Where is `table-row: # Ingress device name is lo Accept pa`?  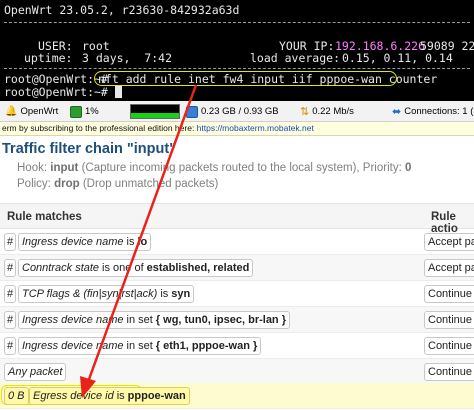
table-row: # Ingress device name is lo Accept pa is located at coordinates (237, 242).